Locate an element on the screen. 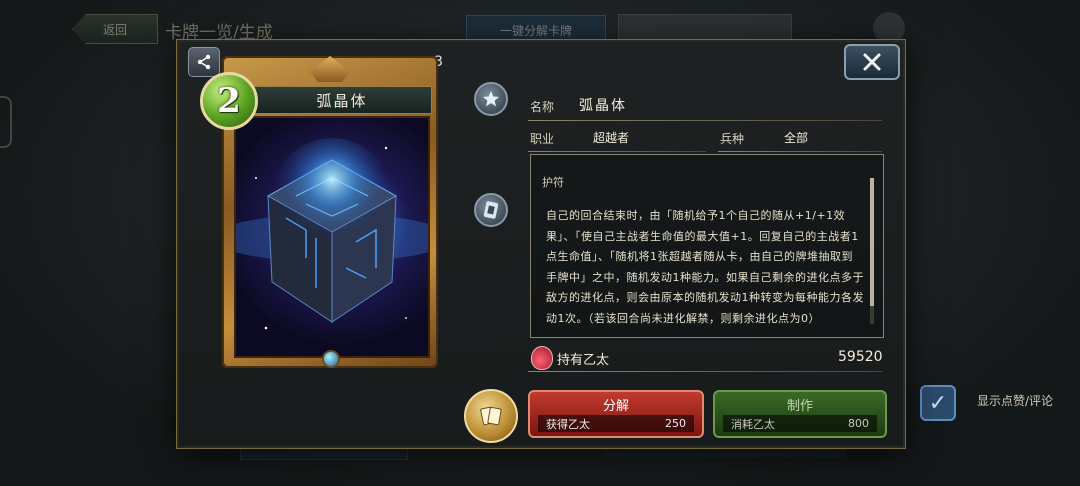  deck-button is located at coordinates (491, 416).